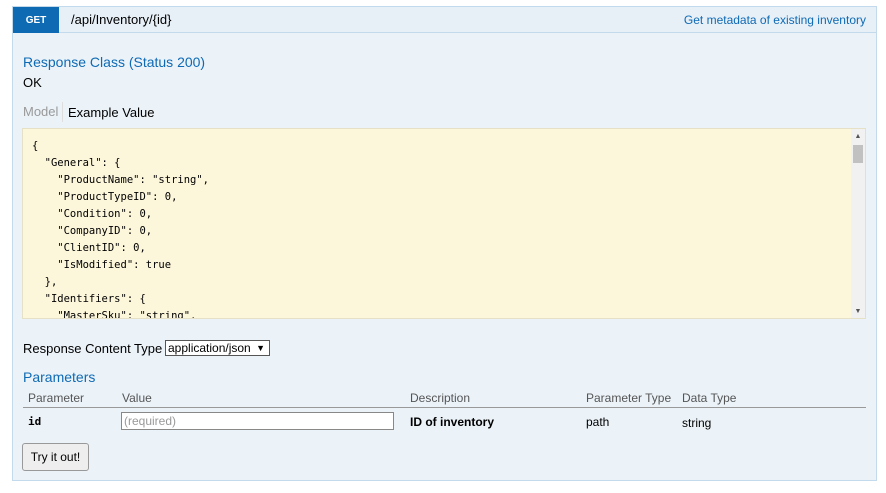 This screenshot has height=493, width=886. Describe the element at coordinates (62, 112) in the screenshot. I see `tab-divider` at that location.